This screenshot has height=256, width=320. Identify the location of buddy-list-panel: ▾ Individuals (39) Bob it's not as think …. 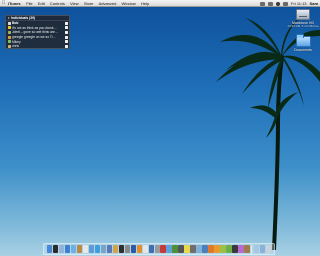
(37, 32).